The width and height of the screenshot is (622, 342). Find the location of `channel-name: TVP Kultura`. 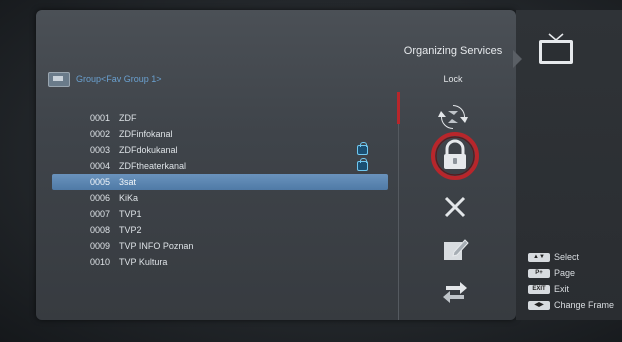

channel-name: TVP Kultura is located at coordinates (143, 262).